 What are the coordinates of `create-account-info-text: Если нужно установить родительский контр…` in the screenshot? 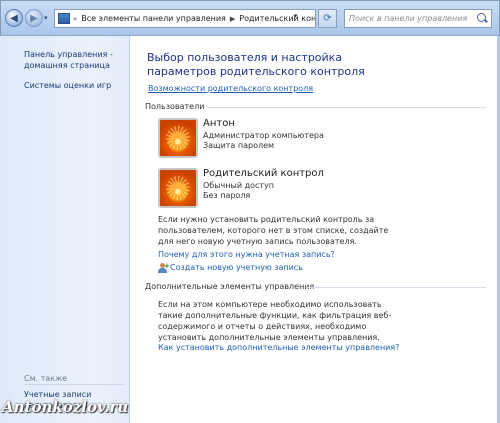 It's located at (273, 230).